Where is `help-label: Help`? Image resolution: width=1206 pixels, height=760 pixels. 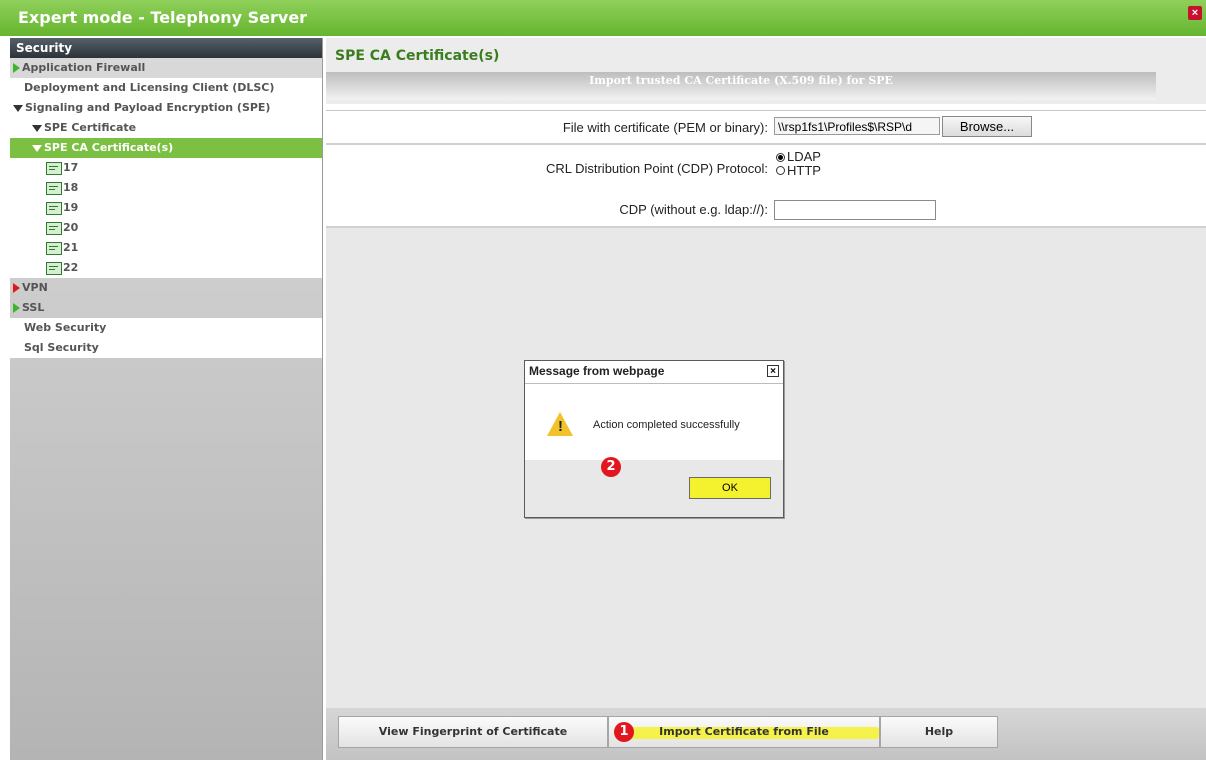
help-label: Help is located at coordinates (939, 731).